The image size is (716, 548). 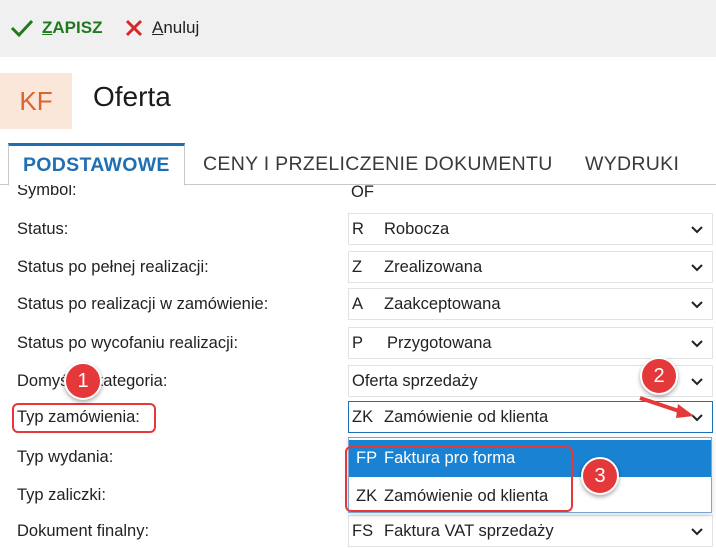 I want to click on annotation-marker-3: 3, so click(x=600, y=476).